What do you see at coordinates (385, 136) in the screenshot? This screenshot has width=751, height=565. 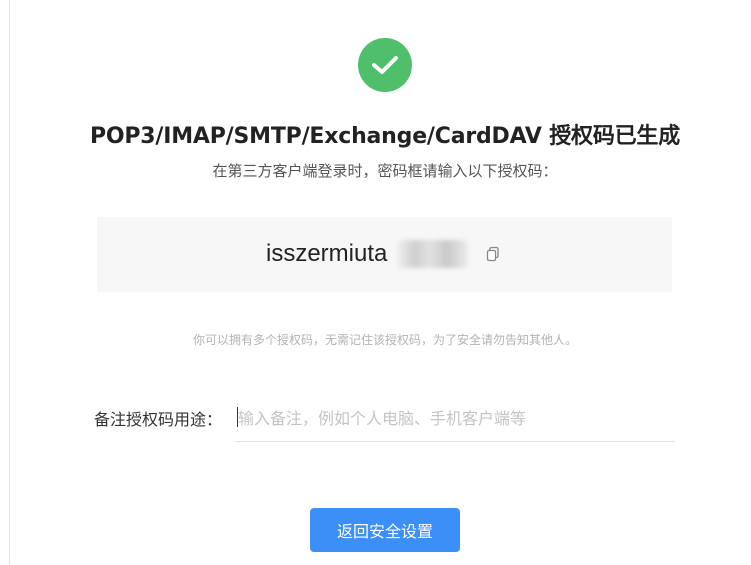 I see `page-title: POP3/IMAP/SMTP/Exchange/CardDAV 授权码已生成` at bounding box center [385, 136].